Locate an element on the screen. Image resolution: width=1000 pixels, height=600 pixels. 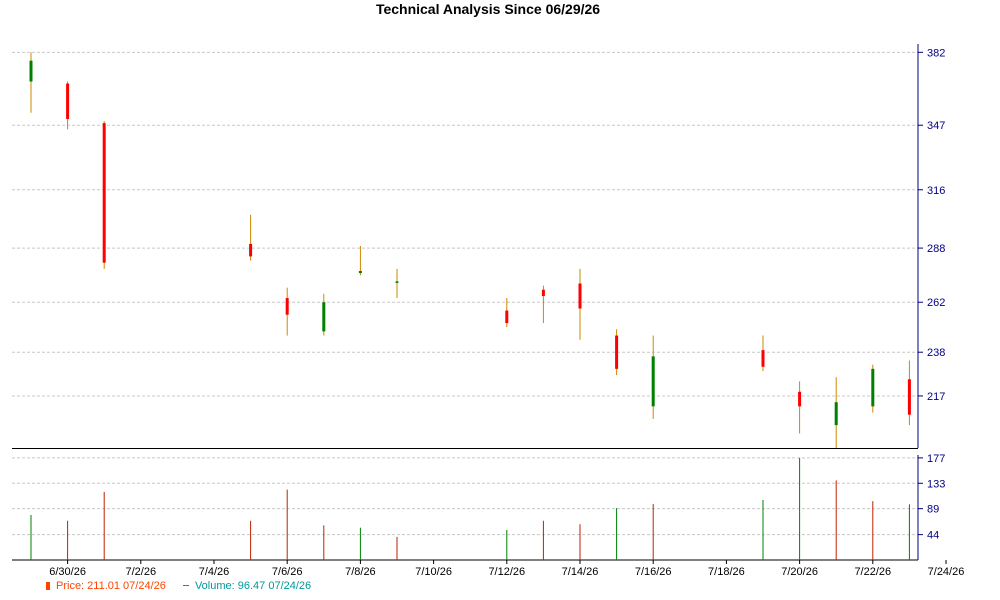
legend-volume: Volume: 96.47 07/24/26 is located at coordinates (247, 586).